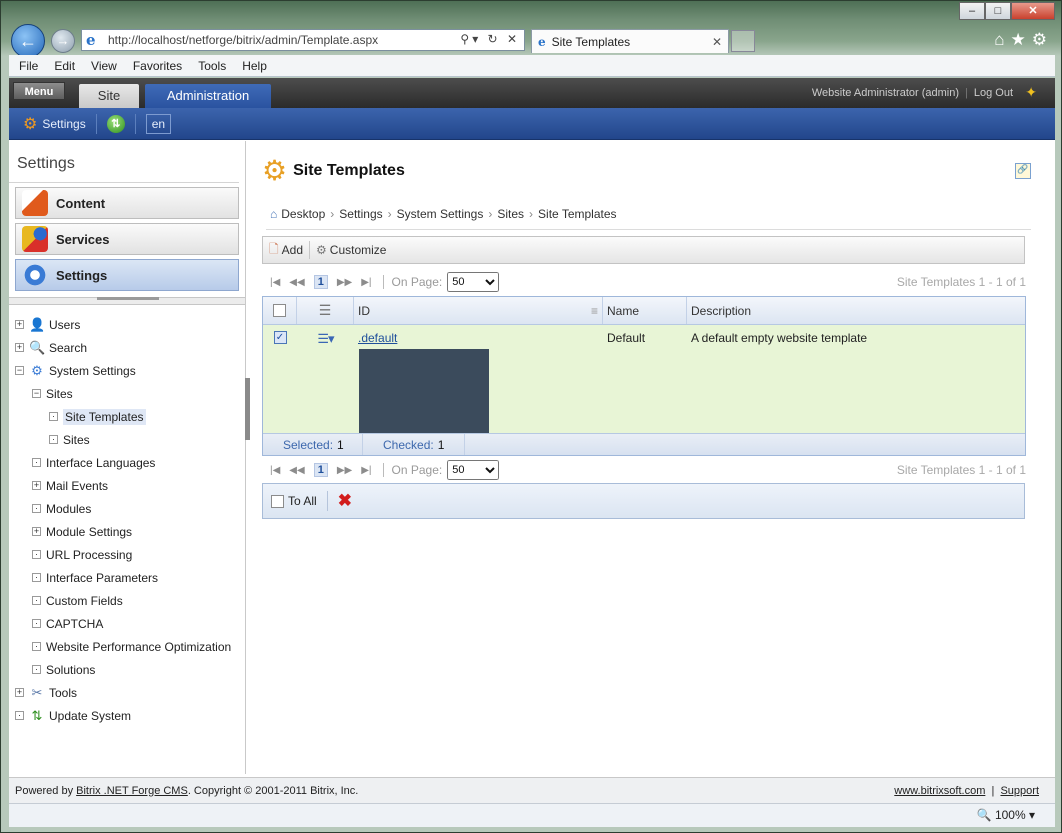 This screenshot has height=833, width=1062. Describe the element at coordinates (1019, 791) in the screenshot. I see `support-link: Support` at that location.